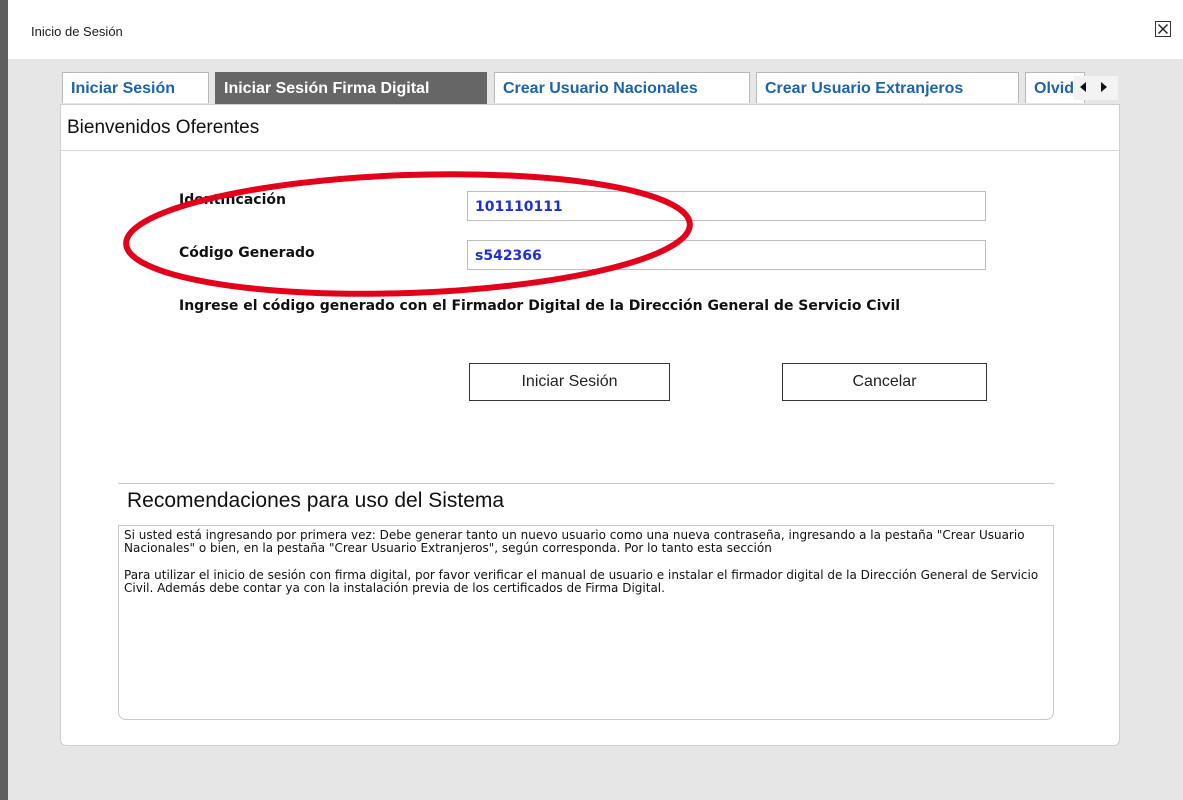 This screenshot has width=1183, height=800. Describe the element at coordinates (586, 483) in the screenshot. I see `section-divider` at that location.